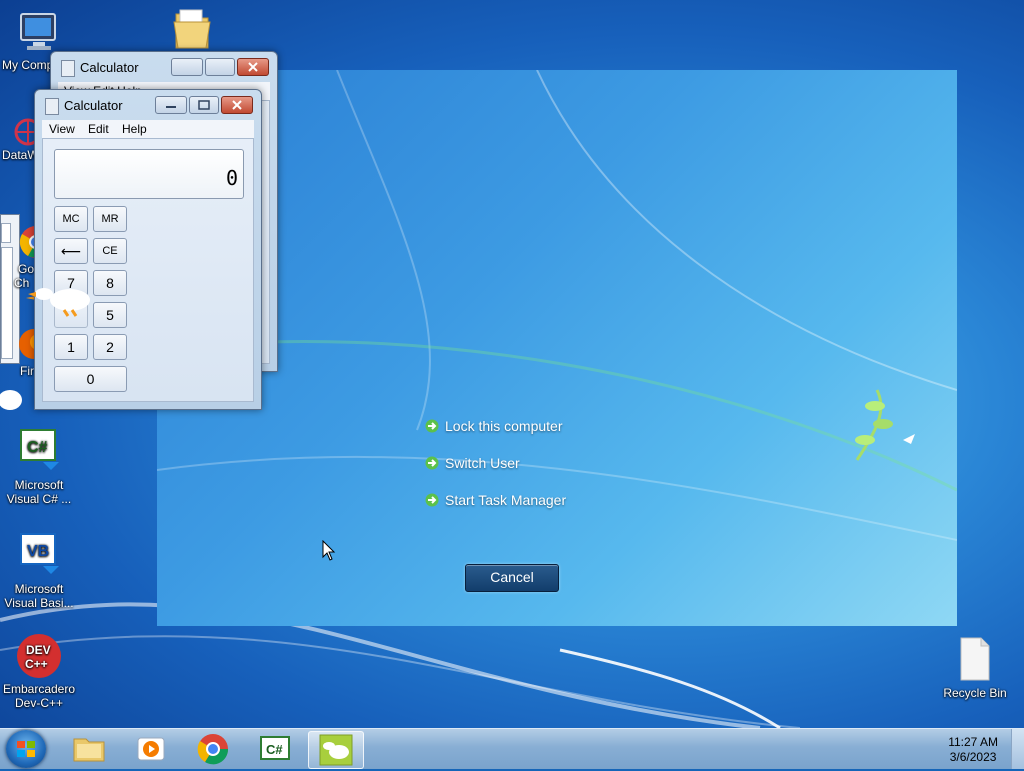  I want to click on cancel-button: Cancel, so click(512, 578).